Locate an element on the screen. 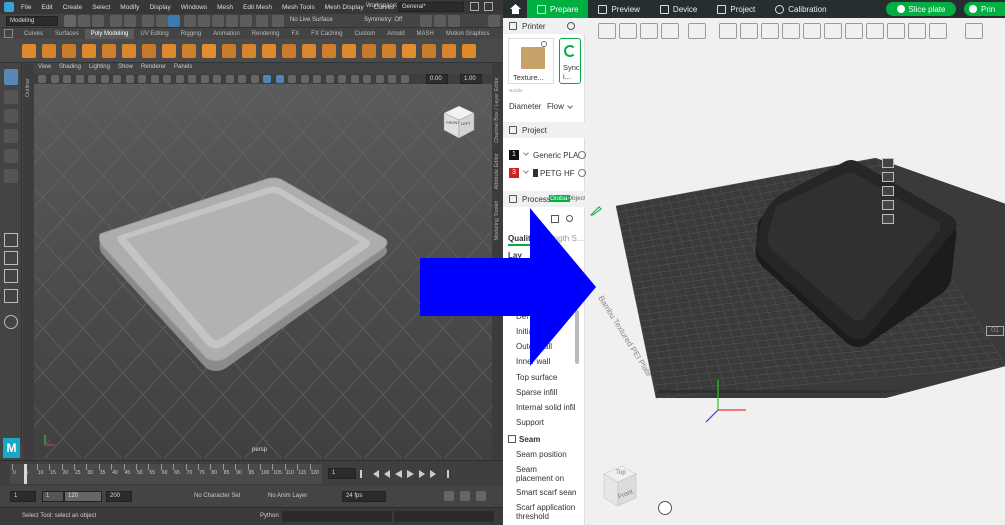 The width and height of the screenshot is (1005, 525). mode-dropdown: Modeling is located at coordinates (32, 21).